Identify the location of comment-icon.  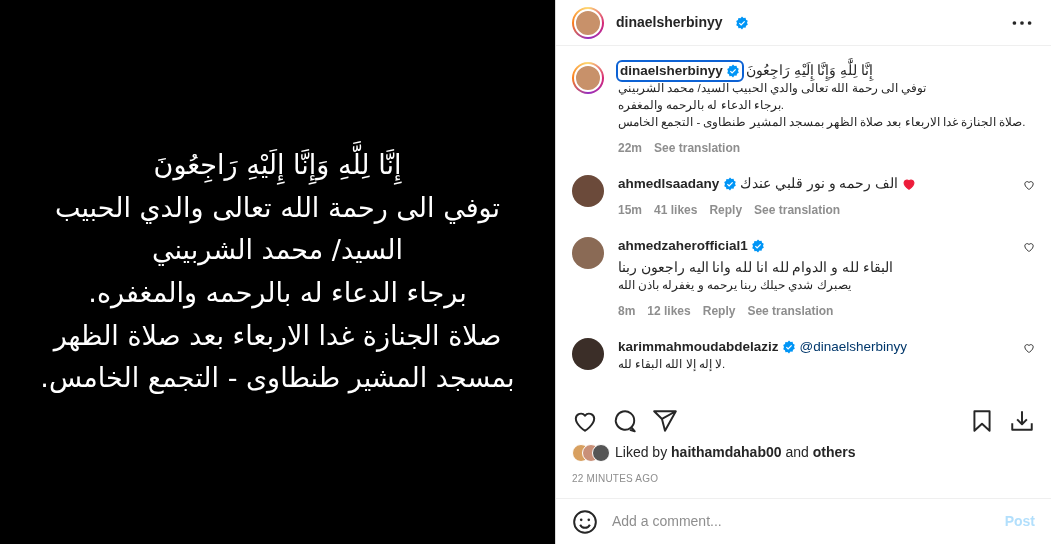
(625, 421).